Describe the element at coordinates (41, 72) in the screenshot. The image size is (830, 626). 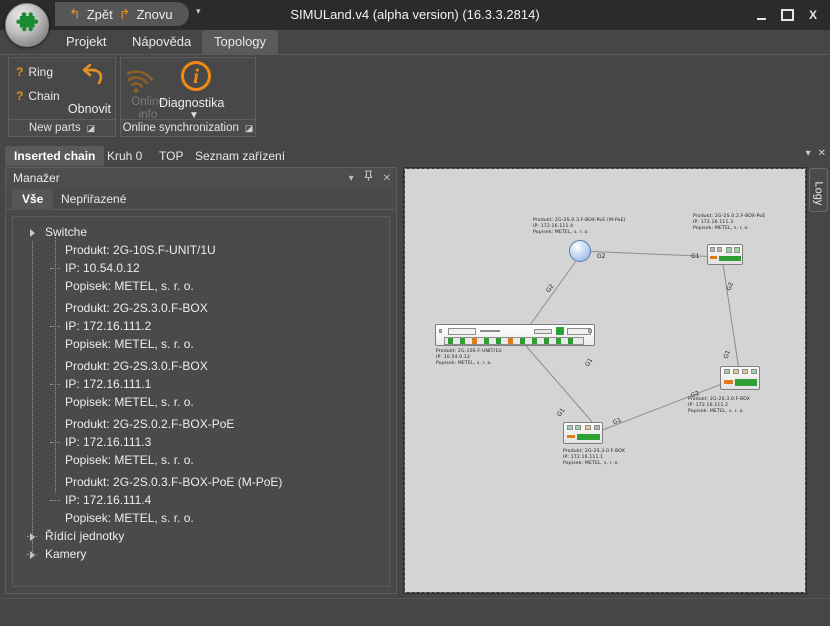
I see `ring-label: Ring` at that location.